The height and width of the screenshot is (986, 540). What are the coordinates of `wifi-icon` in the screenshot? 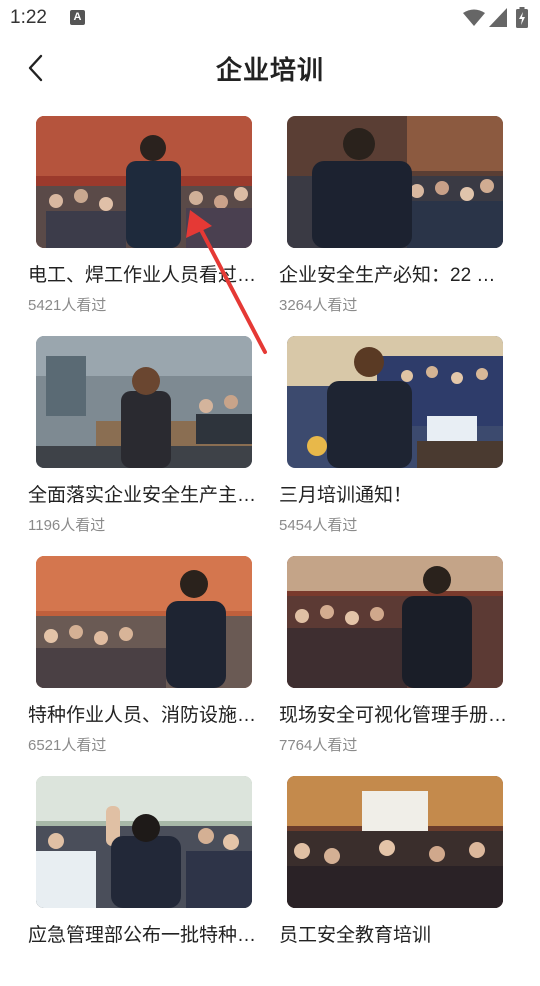 It's located at (474, 17).